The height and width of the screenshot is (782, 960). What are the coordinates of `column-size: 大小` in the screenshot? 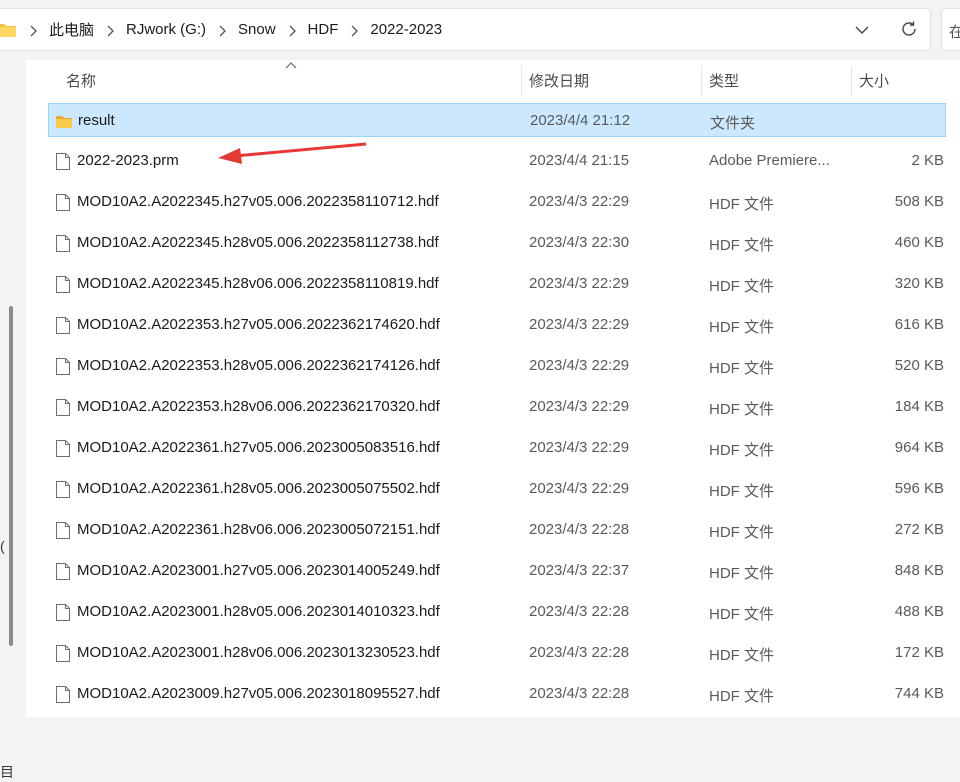 It's located at (874, 80).